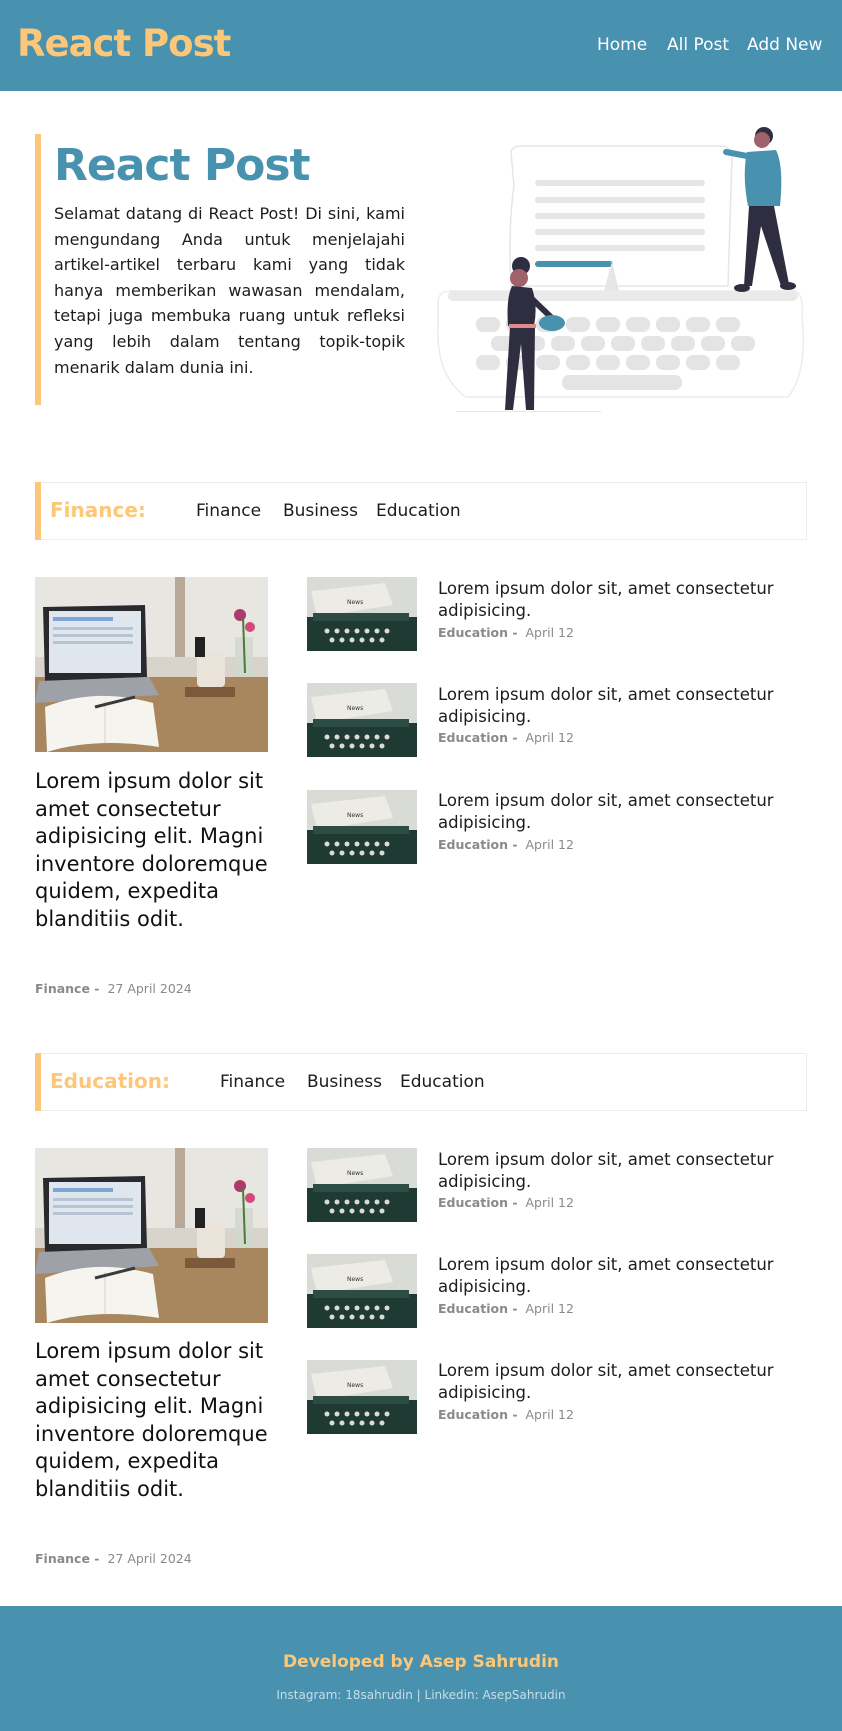 The width and height of the screenshot is (842, 1731). What do you see at coordinates (420, 1662) in the screenshot?
I see `footer-credit: Developed by Asep Sahrudin` at bounding box center [420, 1662].